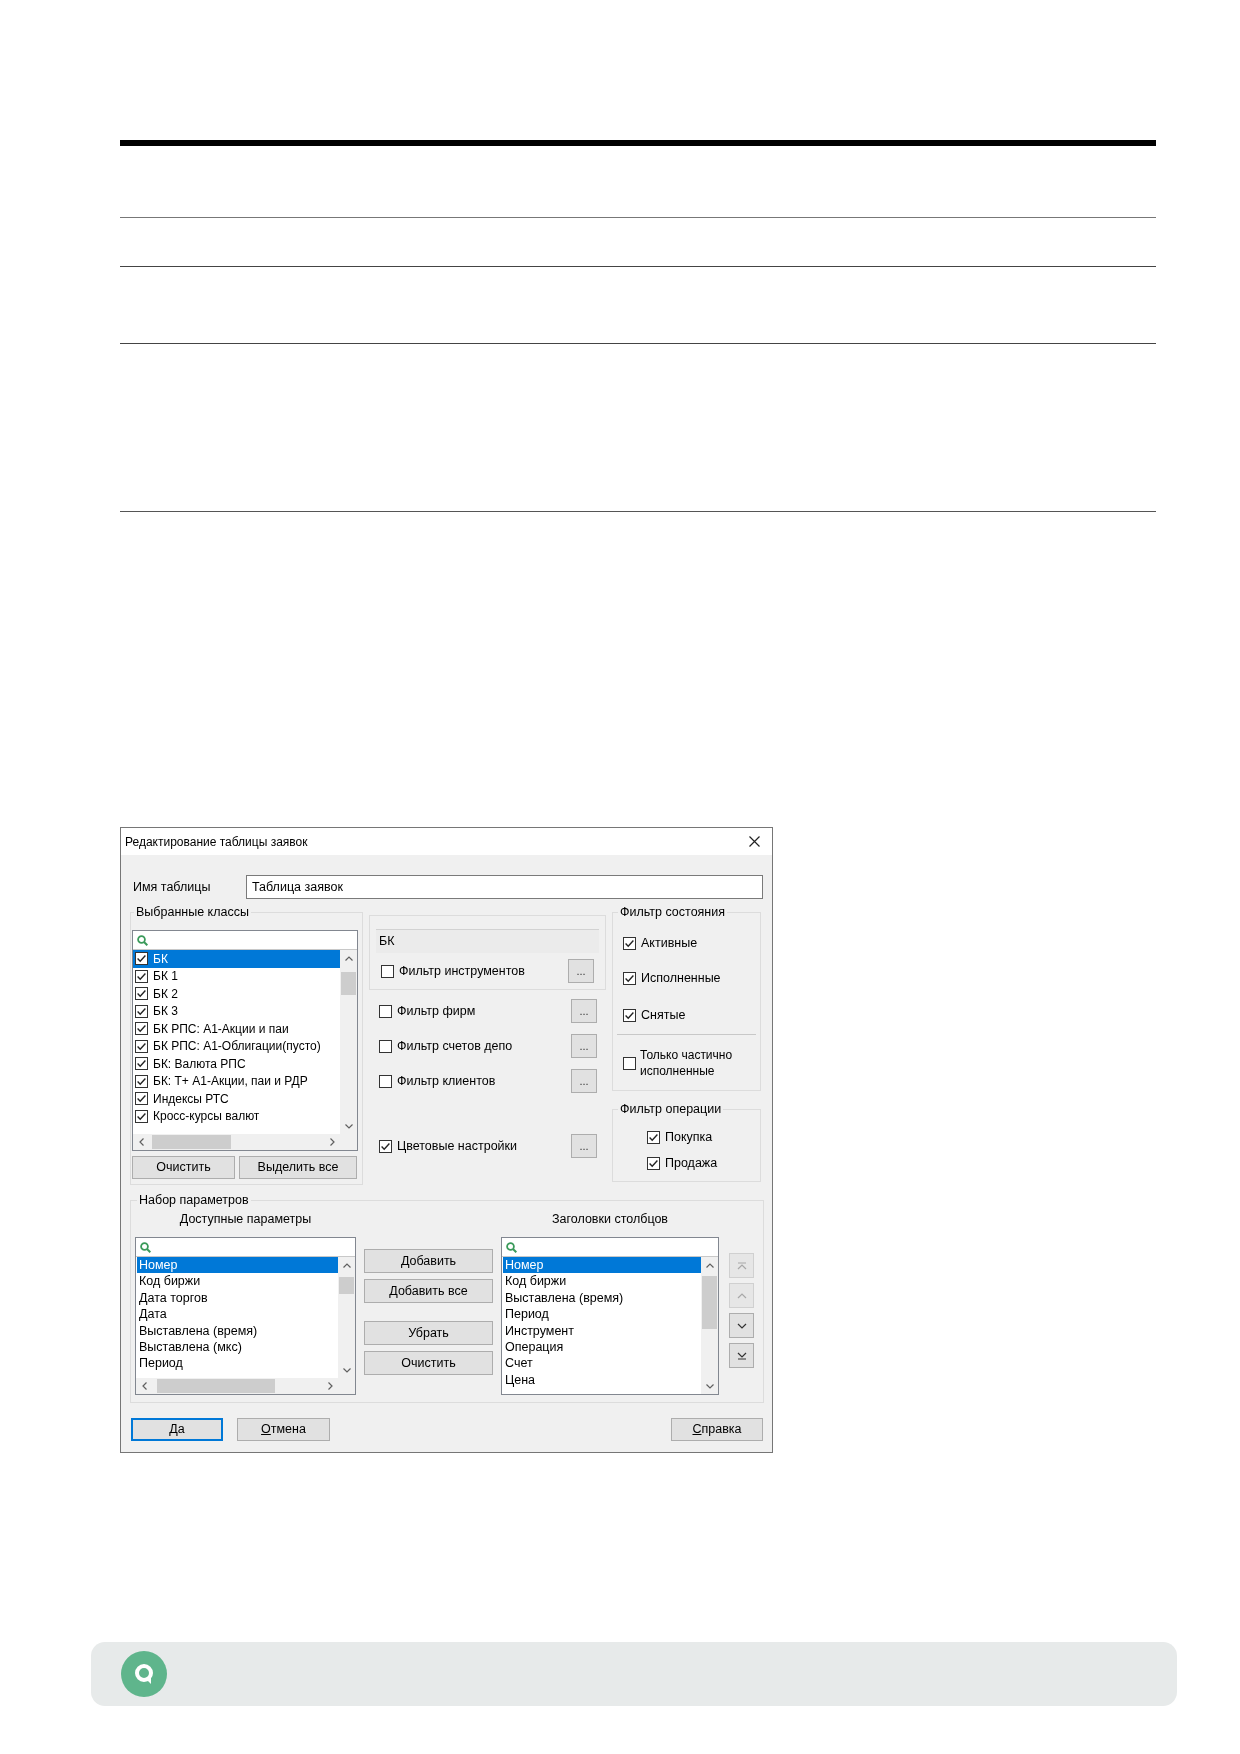 This screenshot has height=1754, width=1240. Describe the element at coordinates (144, 1386) in the screenshot. I see `chevron-left-icon` at that location.